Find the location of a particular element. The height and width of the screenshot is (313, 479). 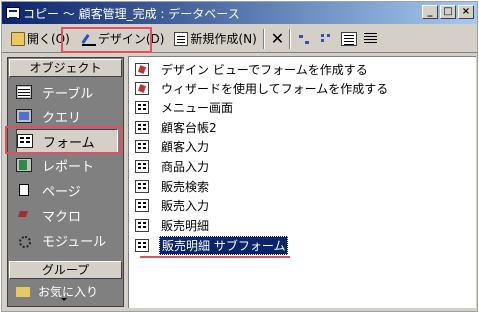

list-item: 商品入力 is located at coordinates (172, 166).